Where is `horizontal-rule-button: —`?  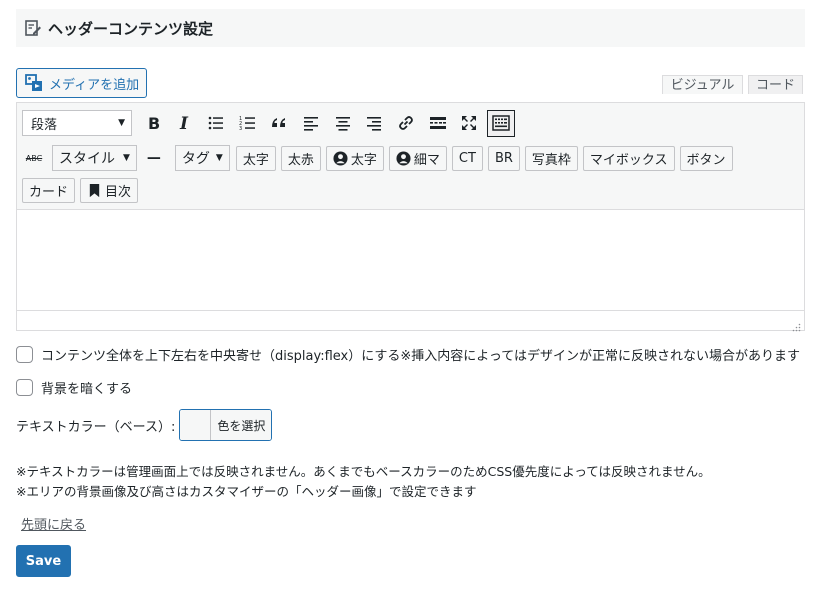 horizontal-rule-button: — is located at coordinates (154, 158).